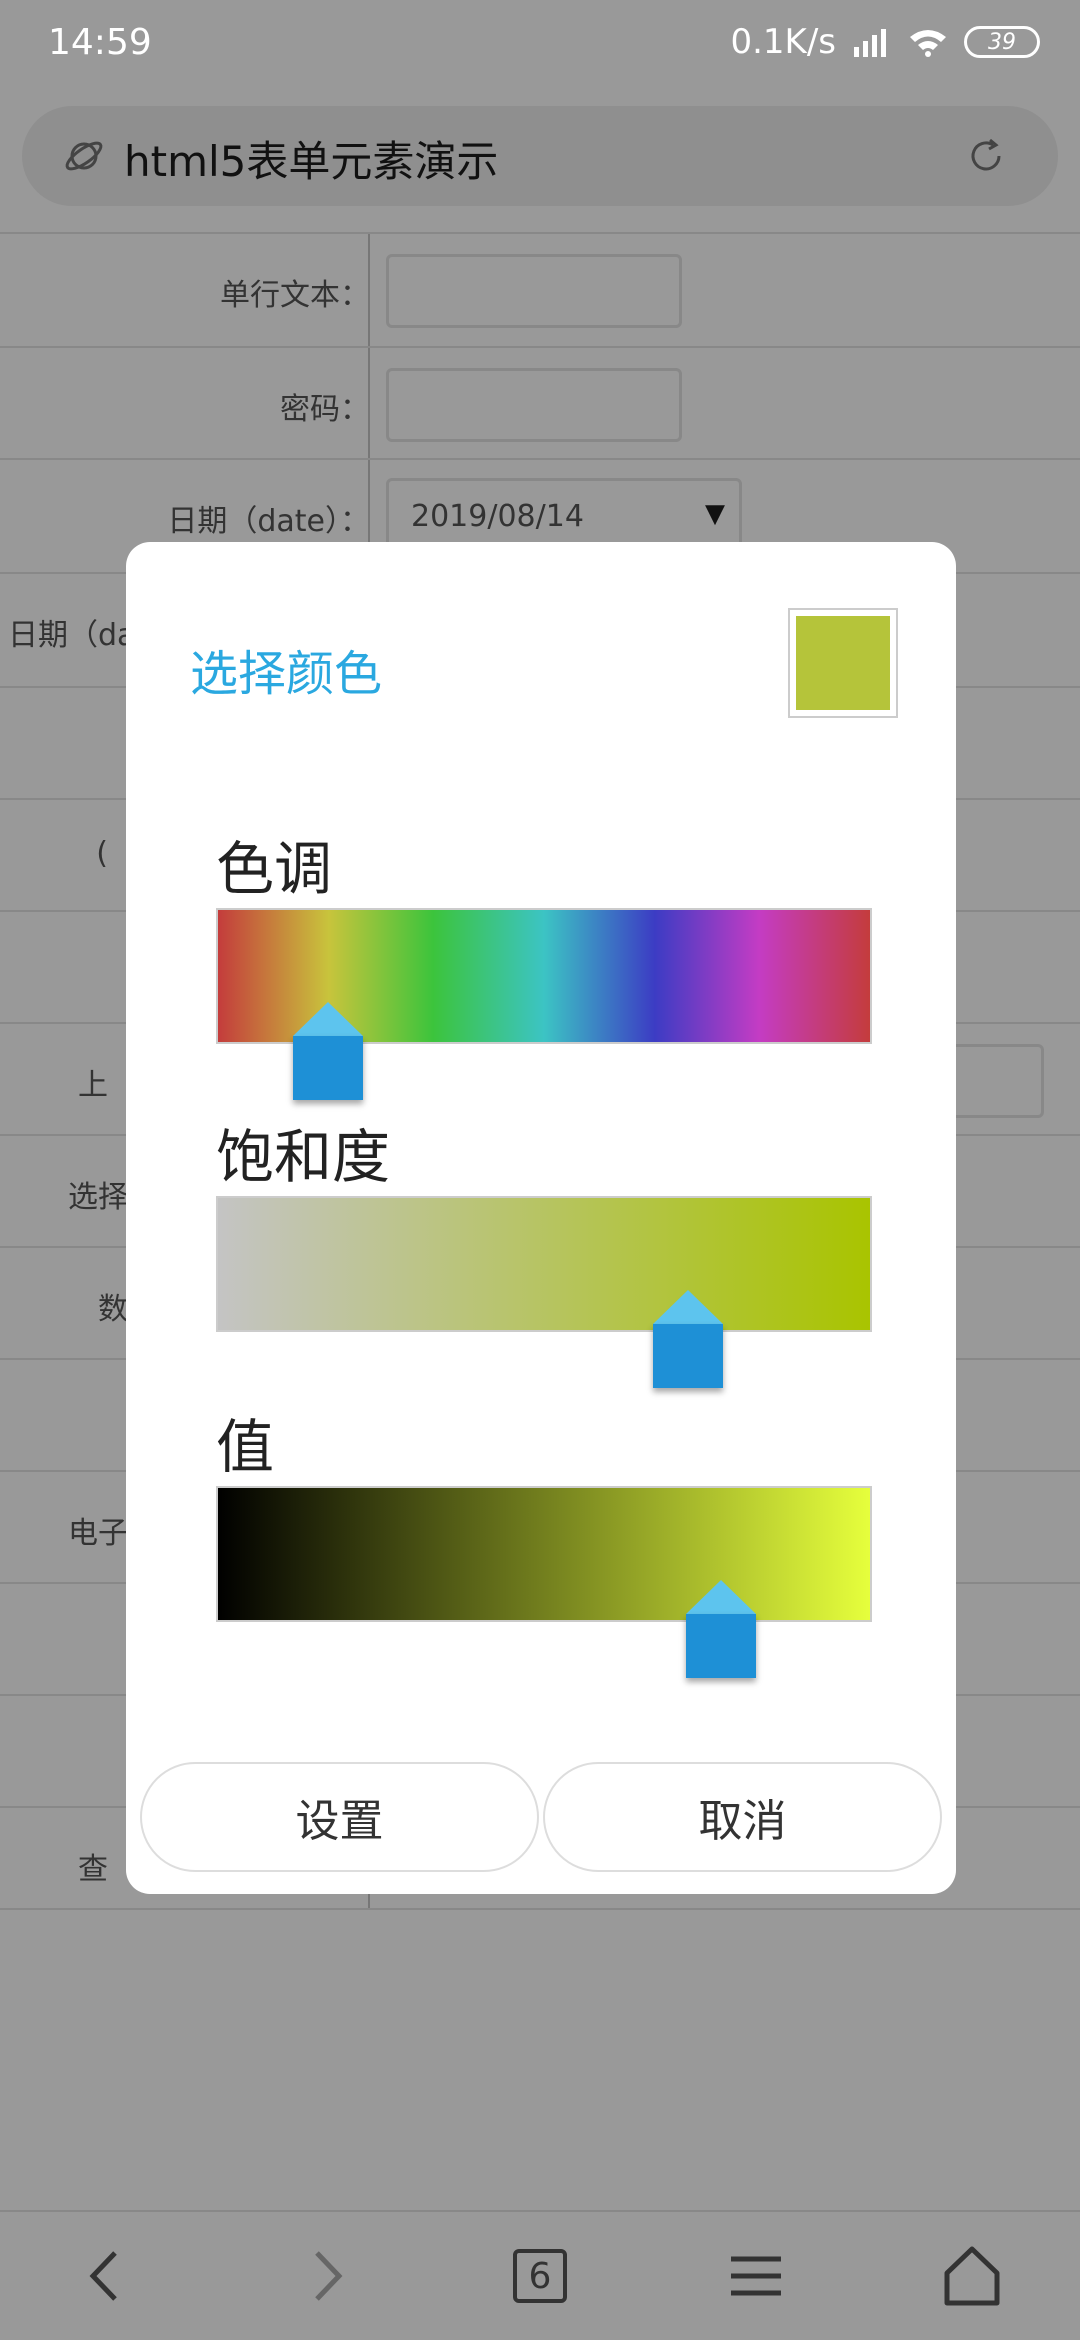 This screenshot has width=1080, height=2340. What do you see at coordinates (540, 46) in the screenshot?
I see `status-bar: 14:59 0.1K/s 39` at bounding box center [540, 46].